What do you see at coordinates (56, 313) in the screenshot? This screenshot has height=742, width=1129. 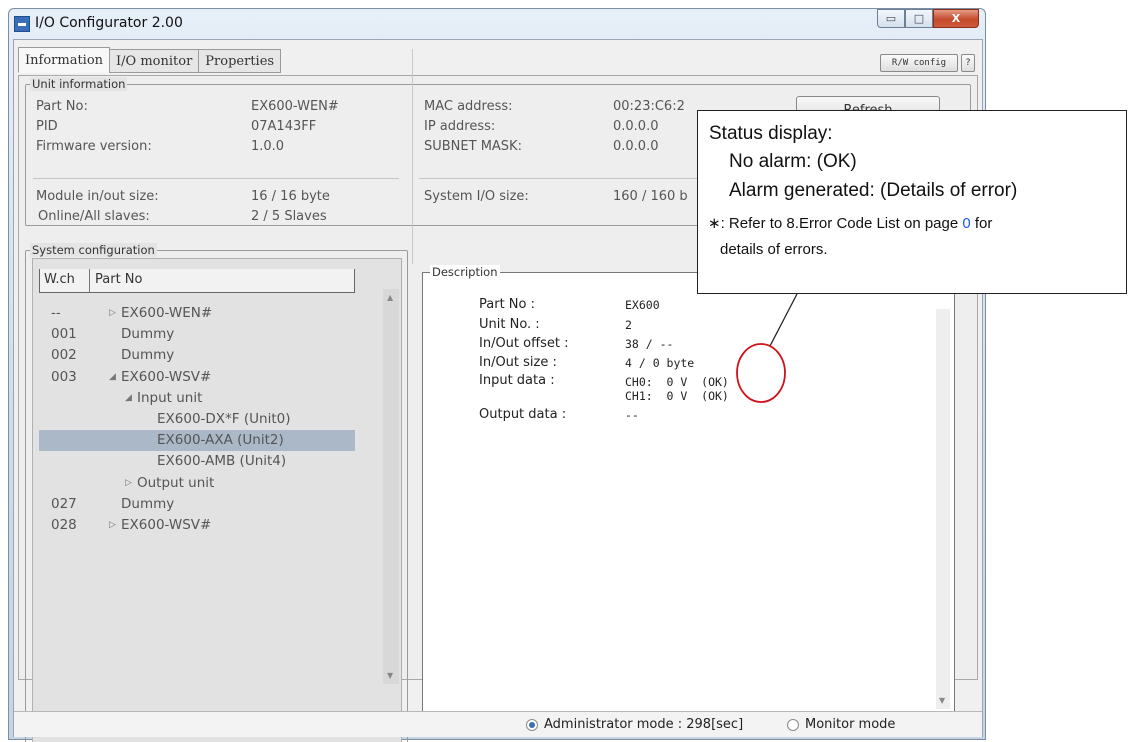 I see `tree-row-wch: --` at bounding box center [56, 313].